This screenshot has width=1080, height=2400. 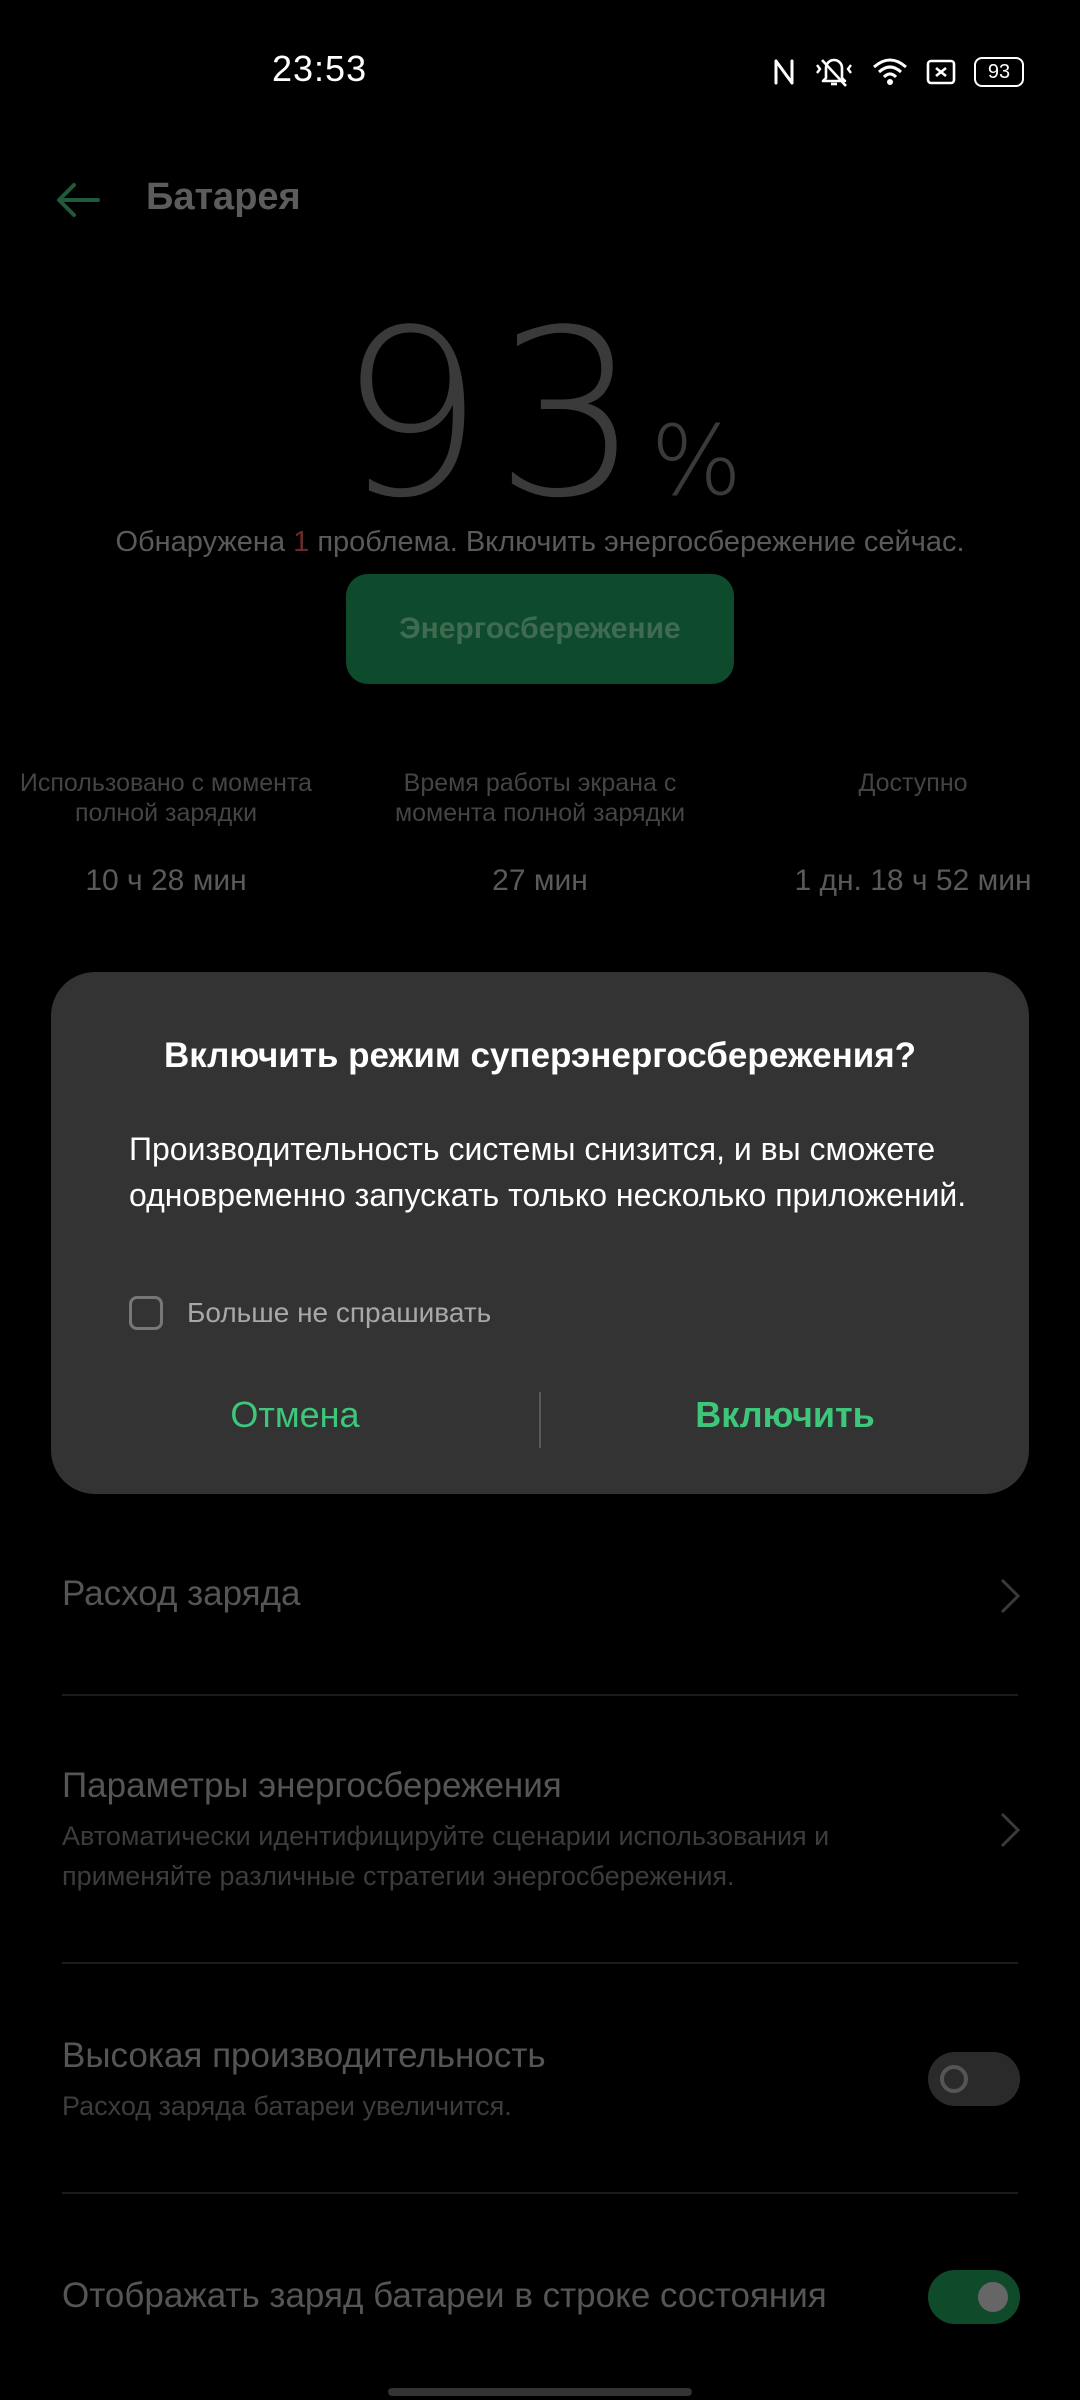 I want to click on stat-value: 1 дн. 18 ч 52 мин, so click(x=913, y=880).